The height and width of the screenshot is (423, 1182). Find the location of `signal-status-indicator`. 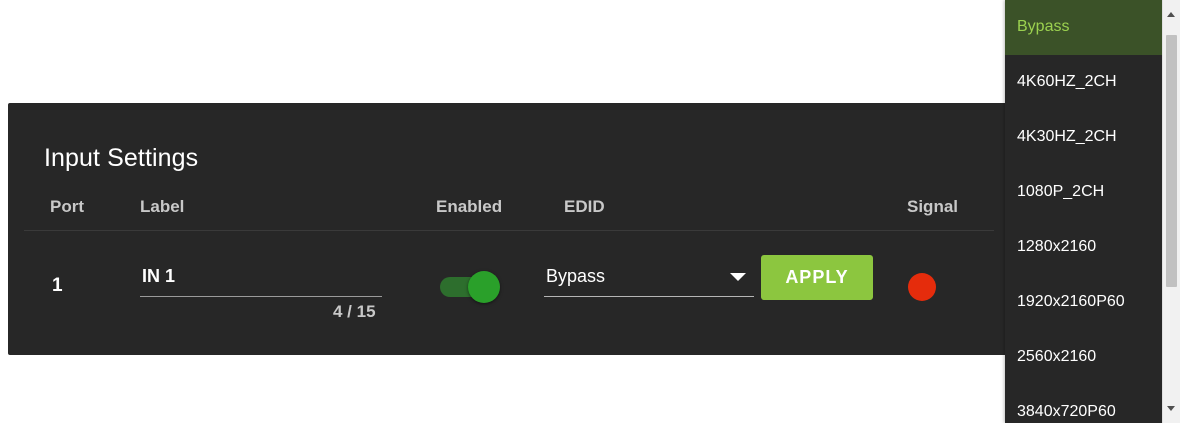

signal-status-indicator is located at coordinates (922, 287).